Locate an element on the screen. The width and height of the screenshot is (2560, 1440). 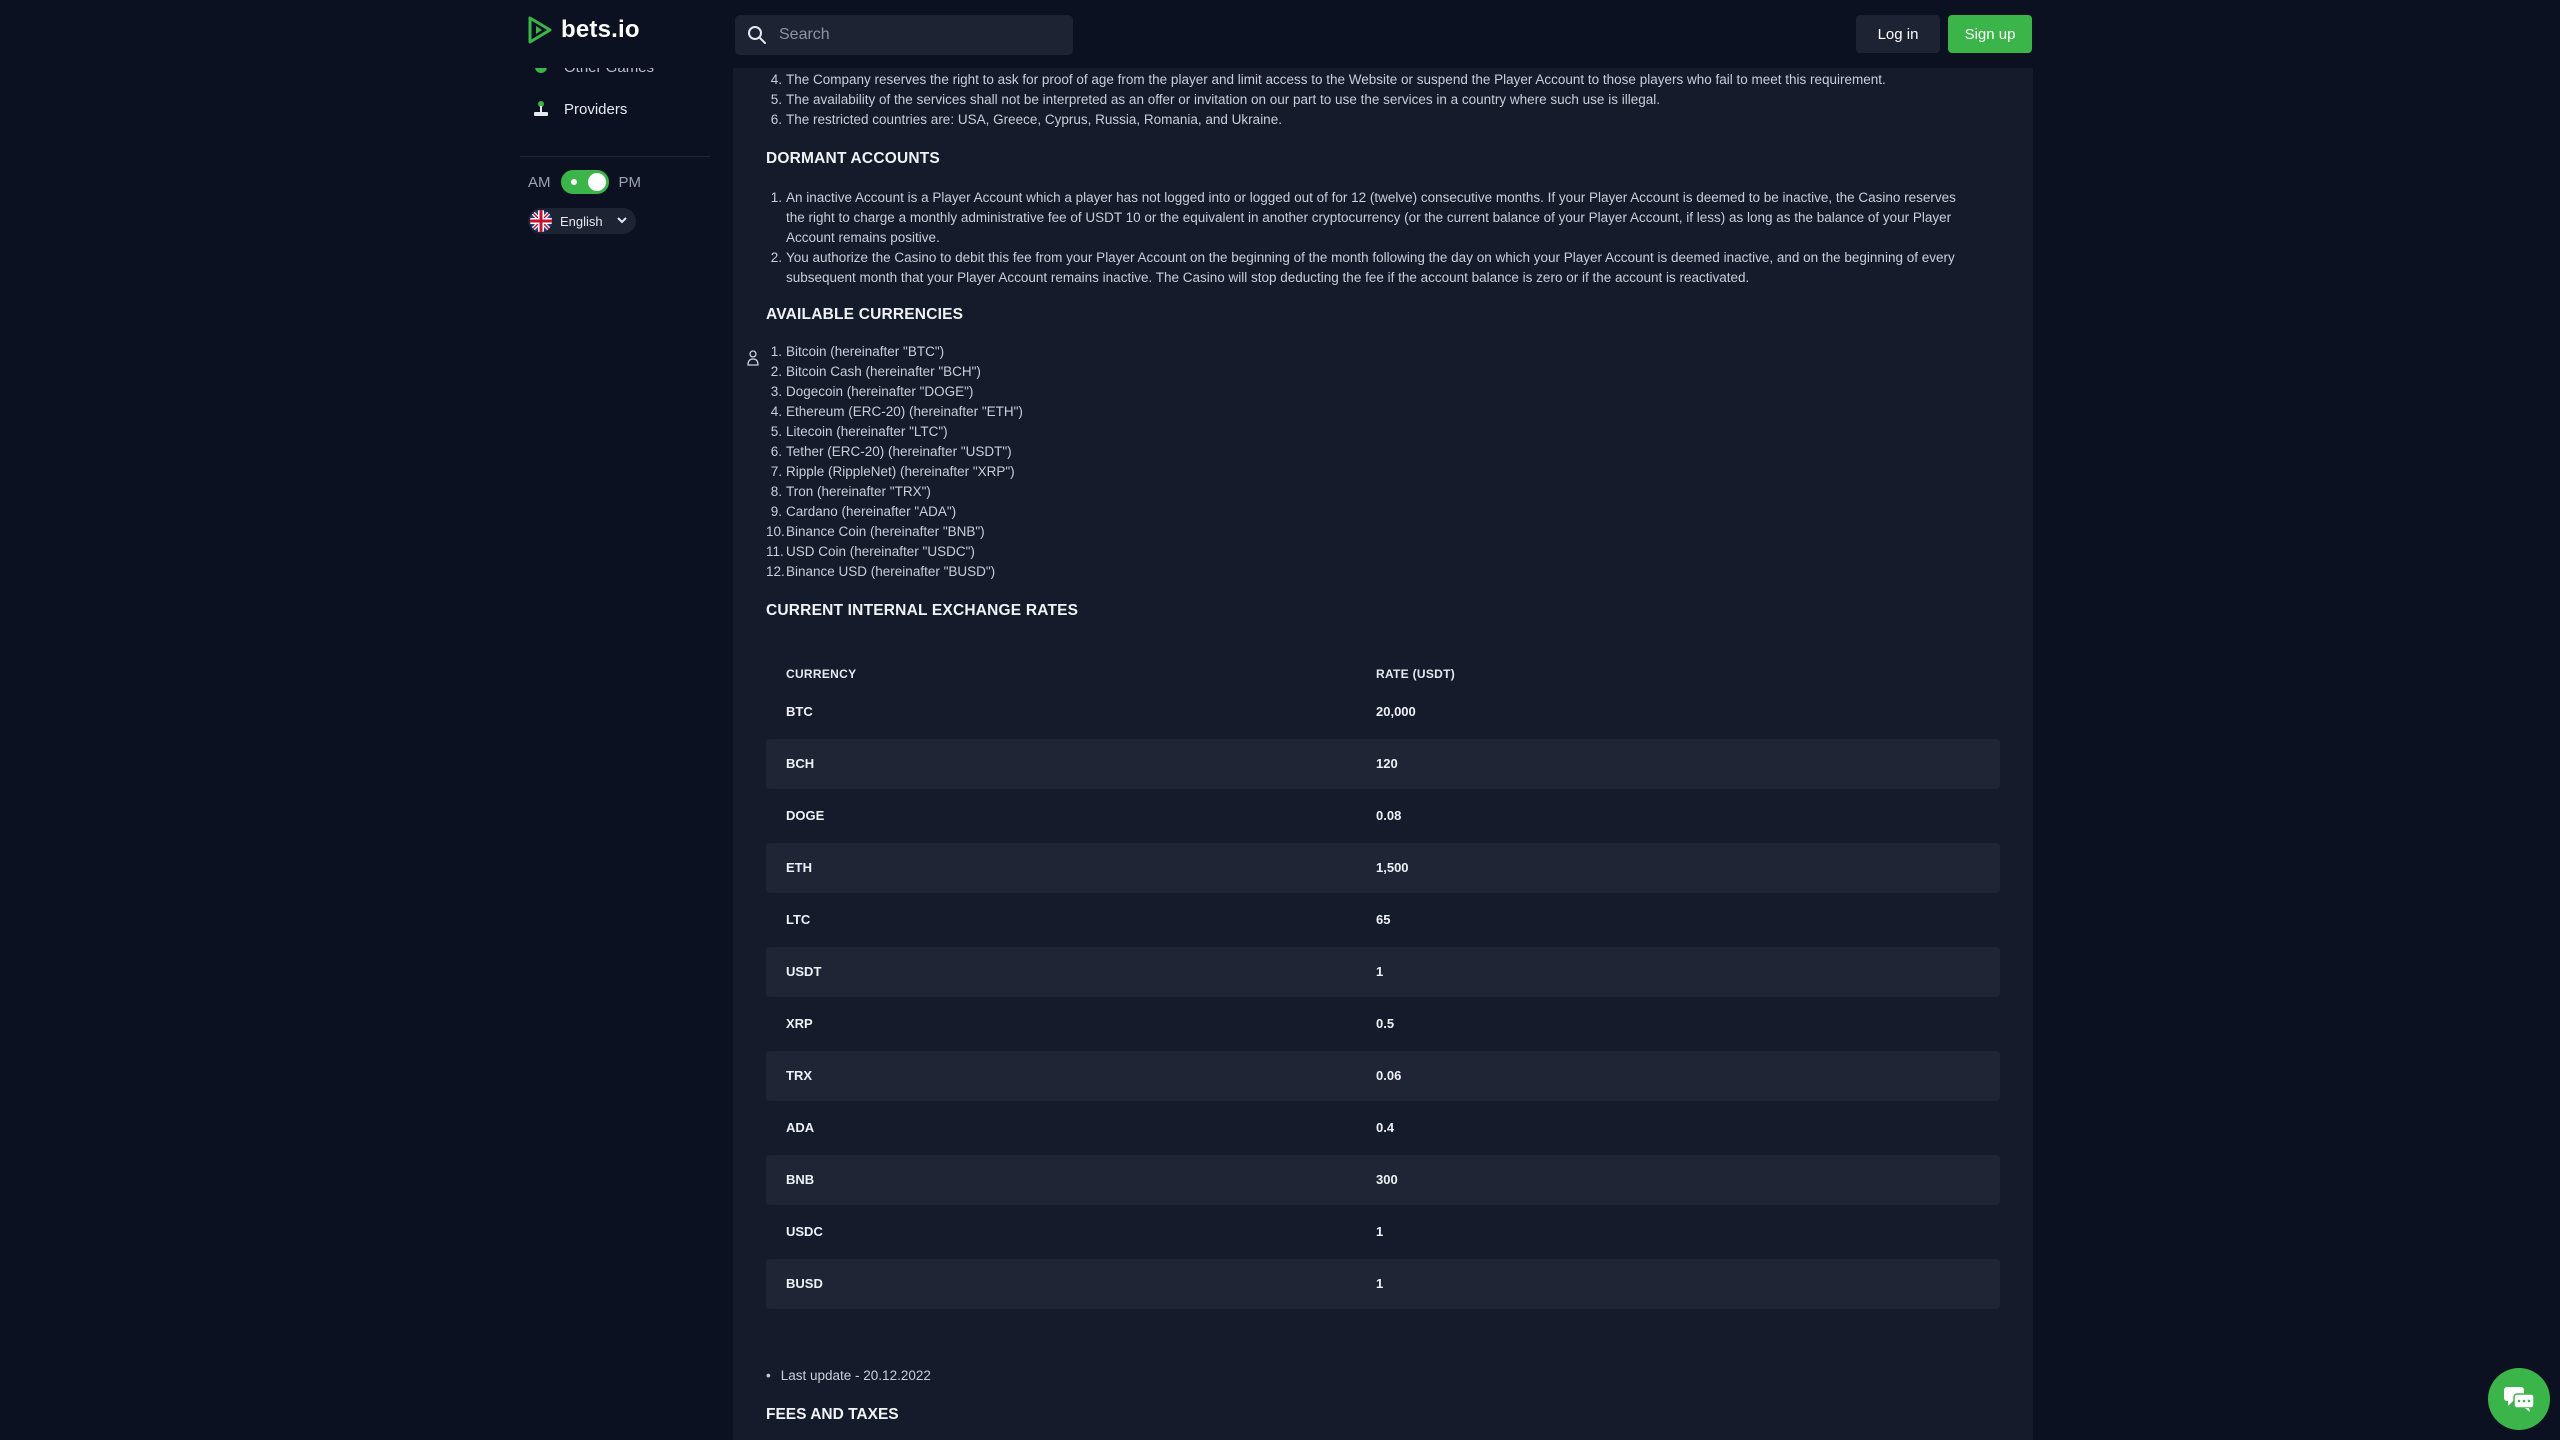
table-row: BTC 20,000 is located at coordinates (1101, 711).